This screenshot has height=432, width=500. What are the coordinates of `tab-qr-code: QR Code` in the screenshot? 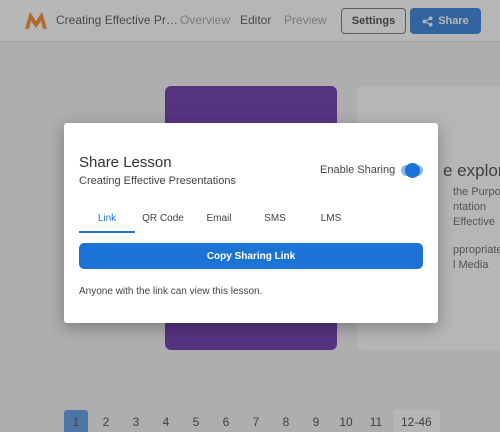 It's located at (163, 220).